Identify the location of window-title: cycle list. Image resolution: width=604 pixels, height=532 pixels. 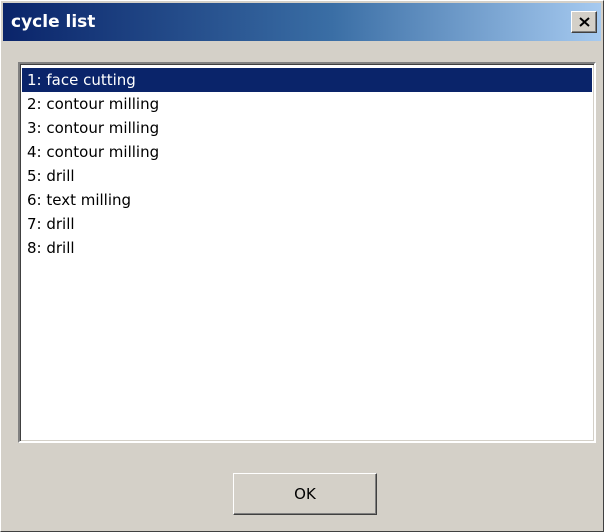
(53, 22).